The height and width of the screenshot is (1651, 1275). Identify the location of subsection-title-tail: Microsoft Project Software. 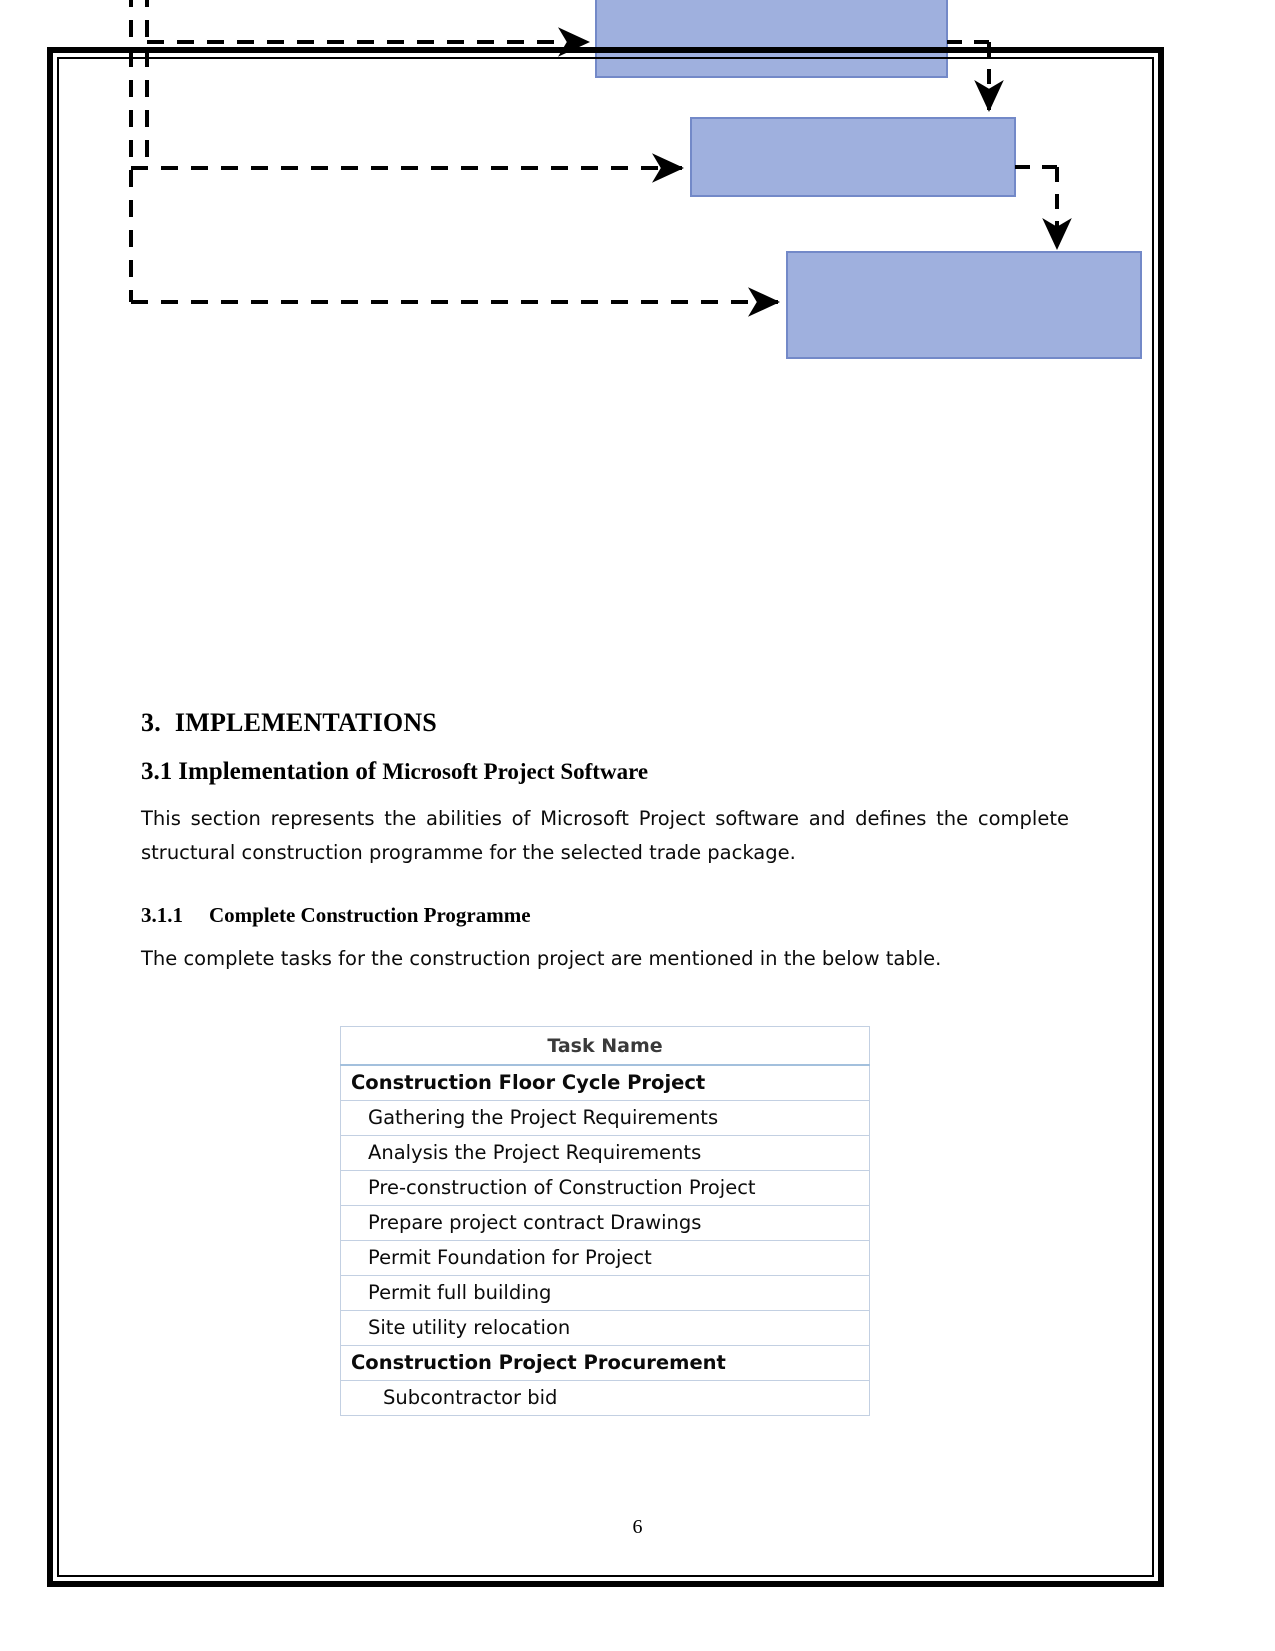
(515, 771).